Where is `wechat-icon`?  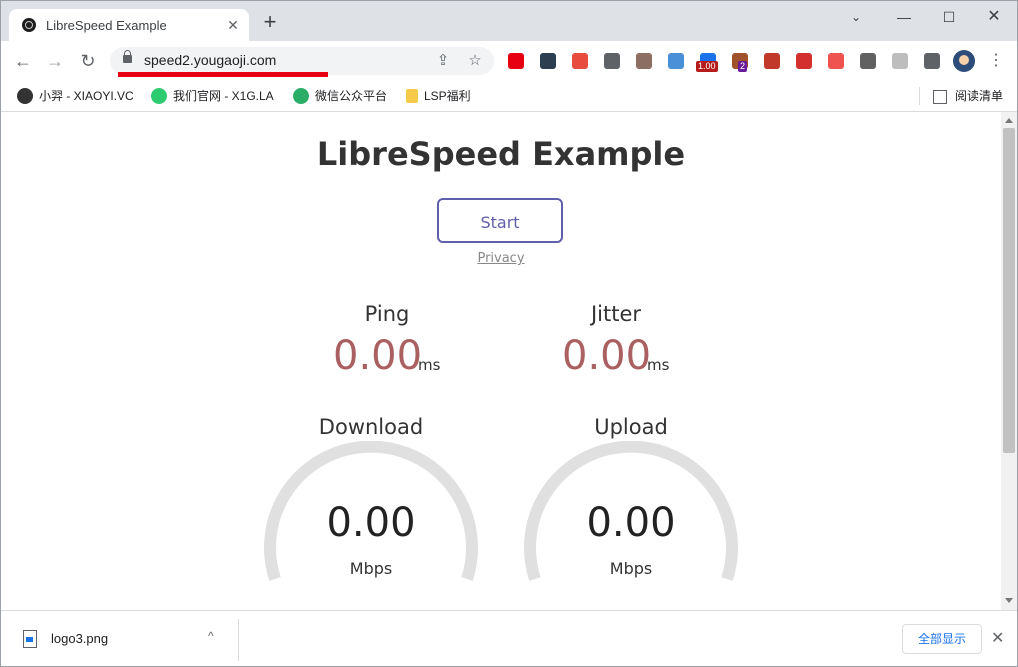
wechat-icon is located at coordinates (301, 95).